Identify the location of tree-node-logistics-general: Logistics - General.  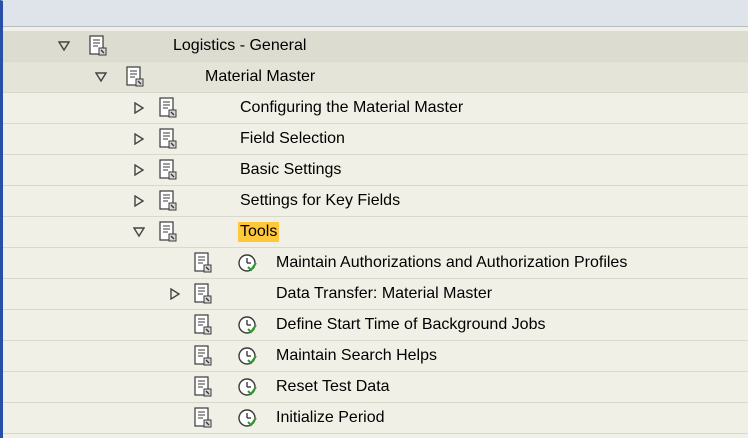
(375, 46).